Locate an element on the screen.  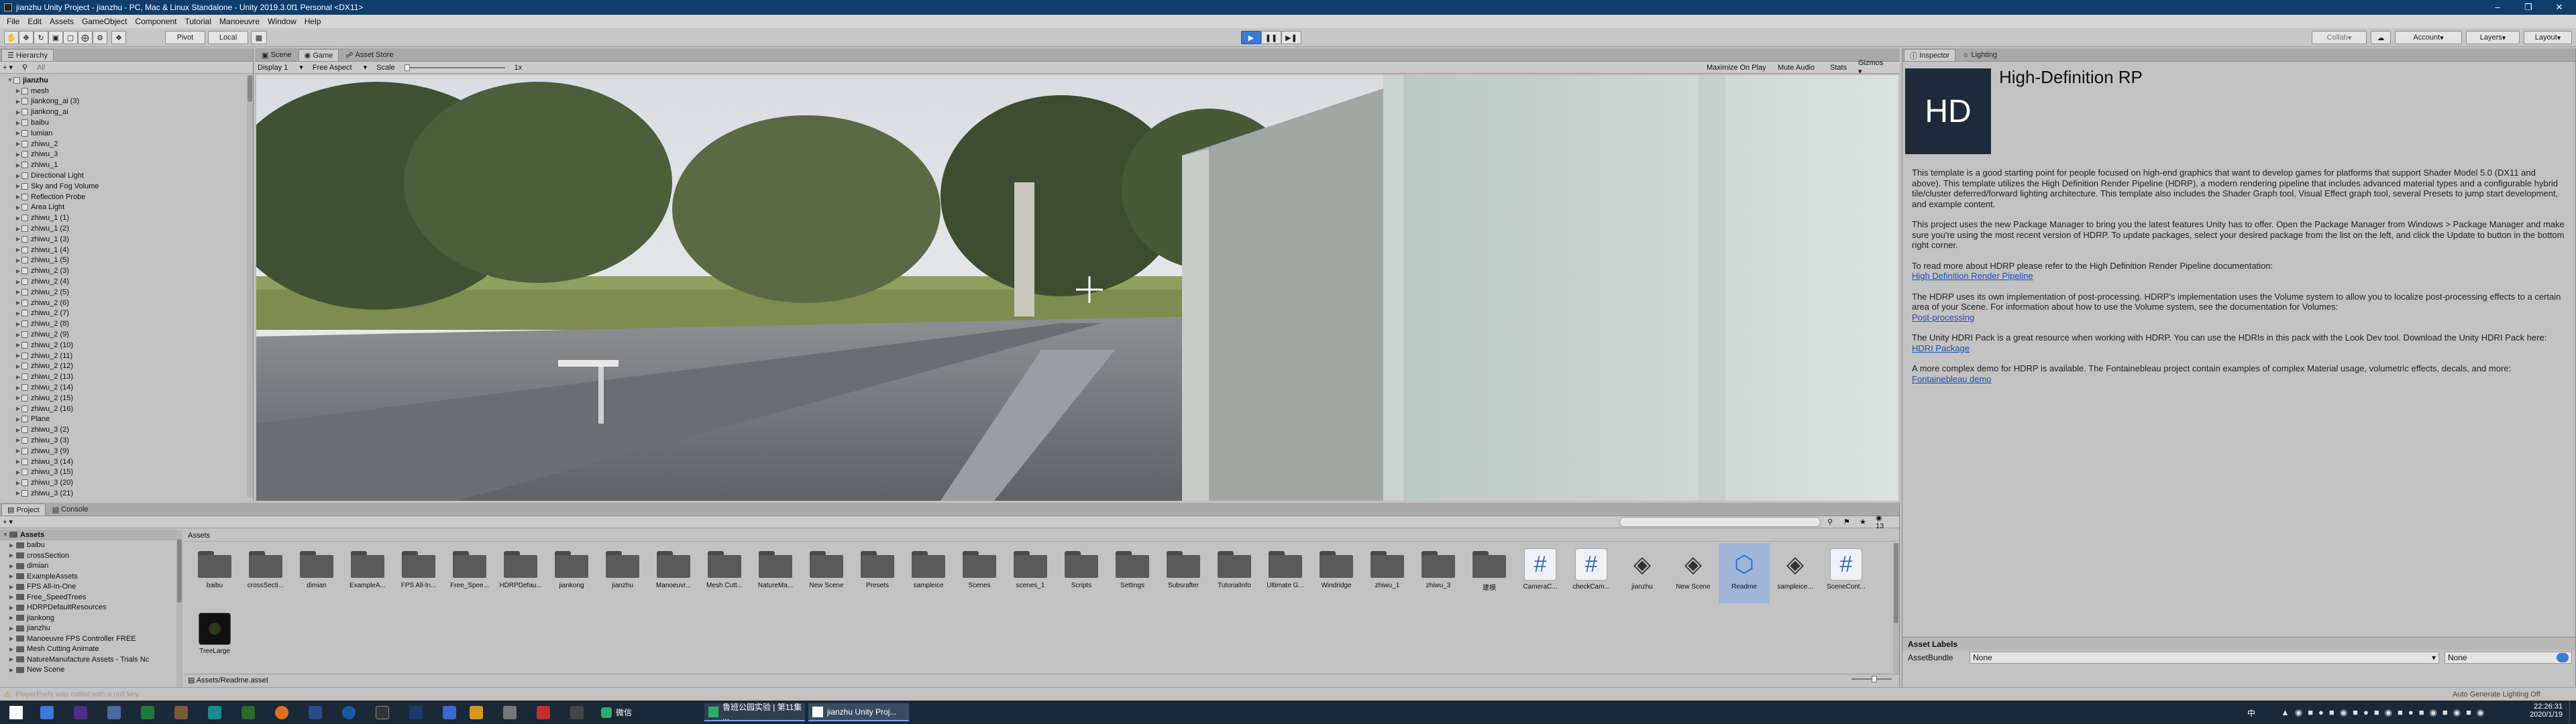
asset-folder: Windridge is located at coordinates (1336, 573).